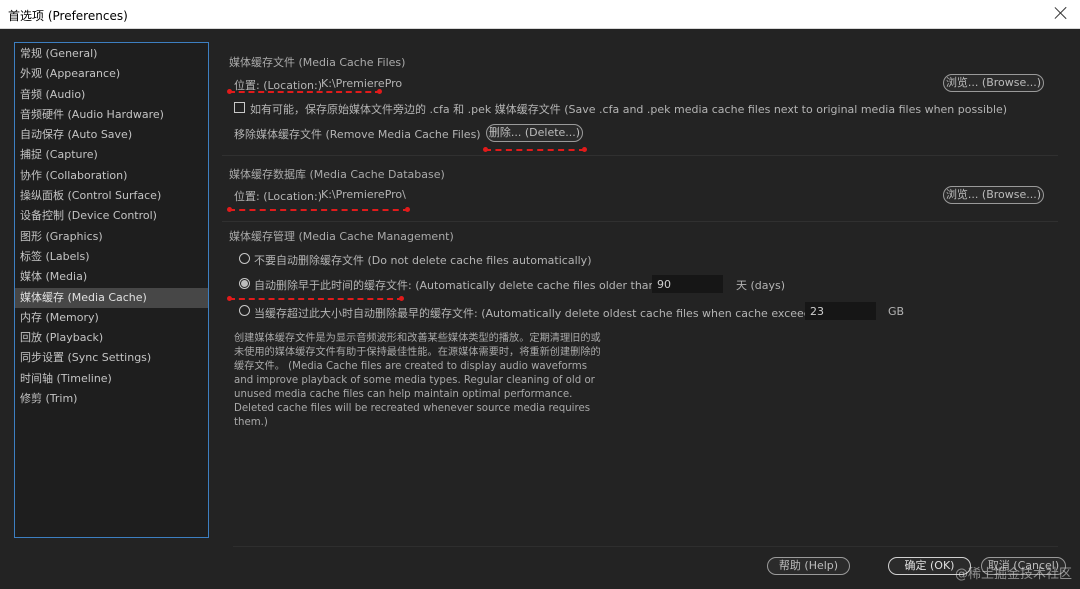 The height and width of the screenshot is (589, 1080). Describe the element at coordinates (761, 285) in the screenshot. I see `days-unit-label: 天 (days)` at that location.